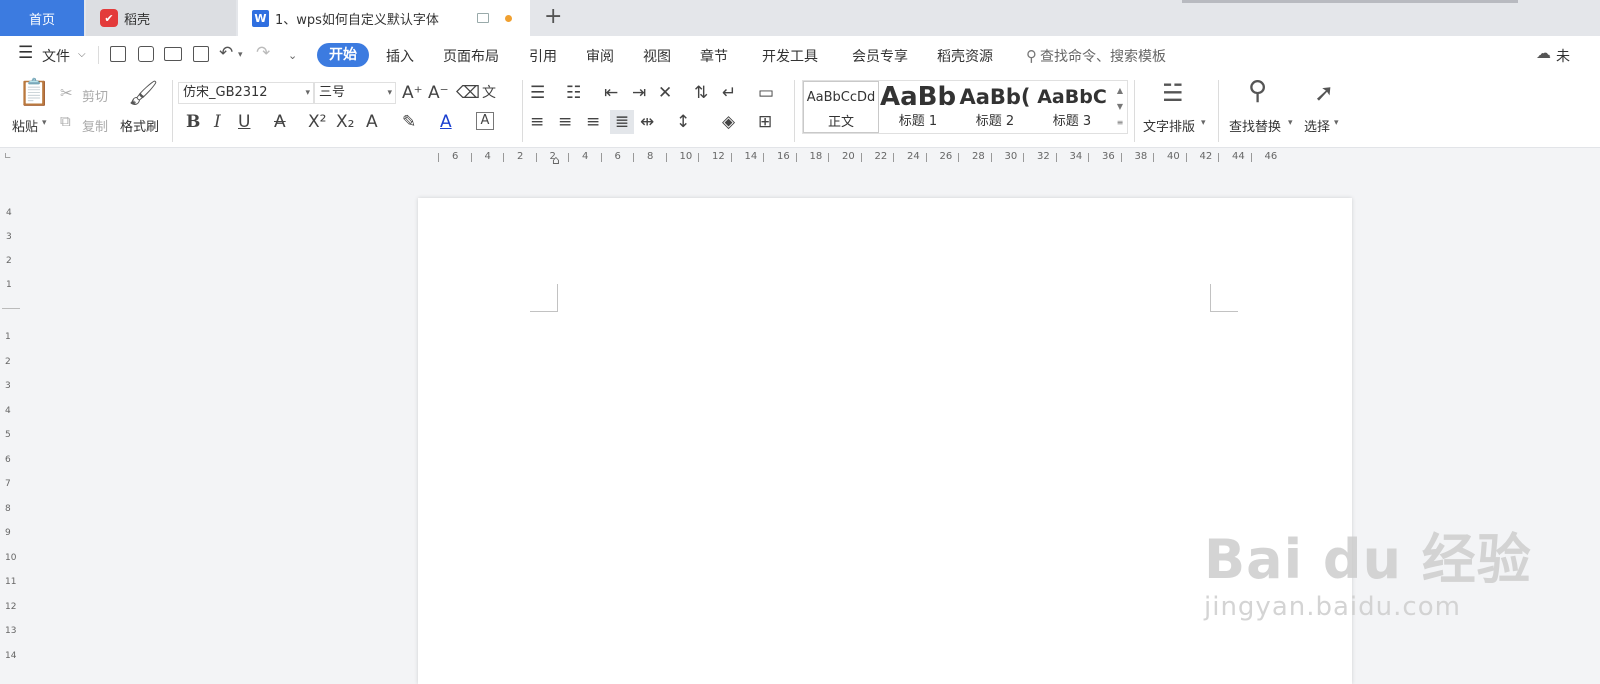 The height and width of the screenshot is (684, 1600). I want to click on menu-section: 章节, so click(714, 56).